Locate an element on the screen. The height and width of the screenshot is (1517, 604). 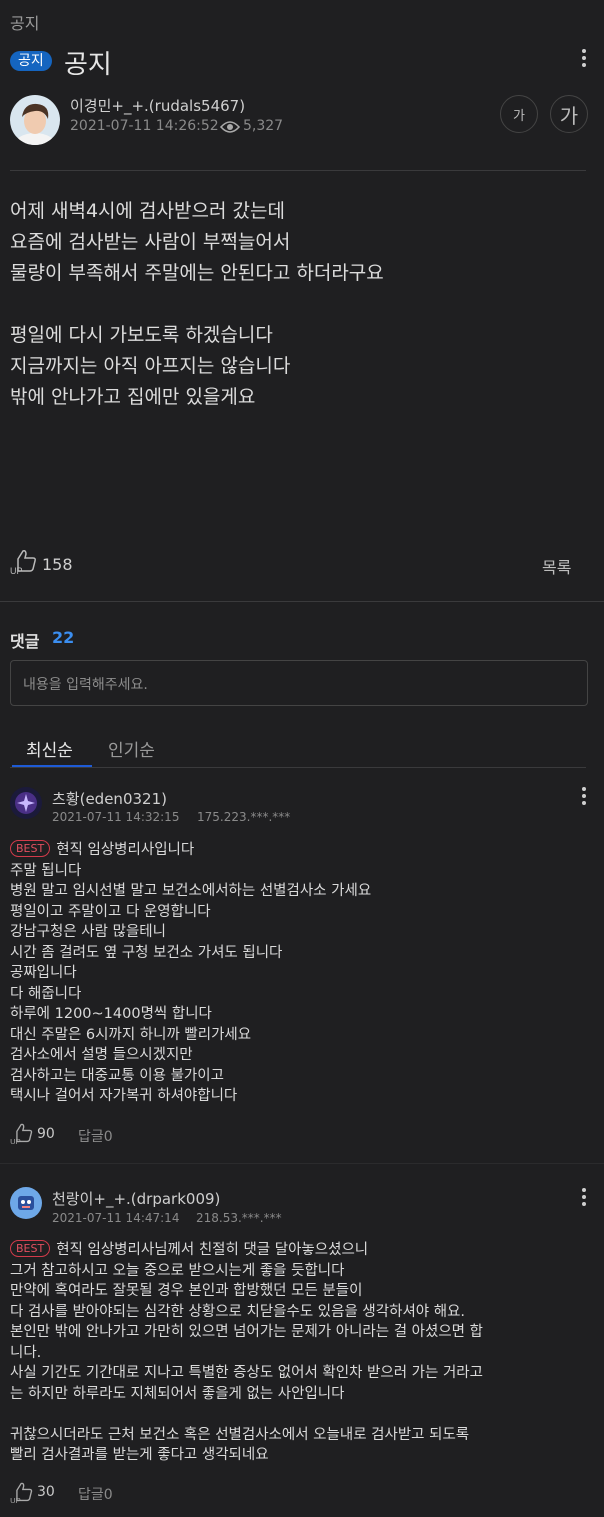
comment-line: 다 검사를 받아야되는 심각한 상황으로 치닫을수도 있음을 생각하셔야 해요. is located at coordinates (238, 1311).